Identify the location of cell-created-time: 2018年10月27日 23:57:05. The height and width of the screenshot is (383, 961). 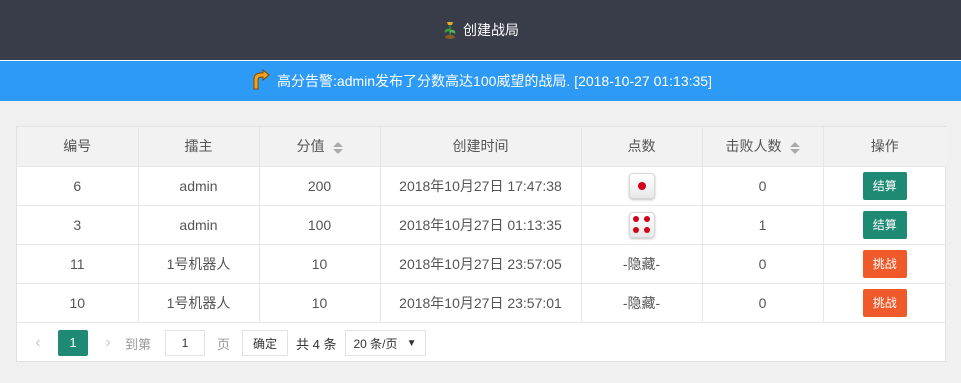
(481, 264).